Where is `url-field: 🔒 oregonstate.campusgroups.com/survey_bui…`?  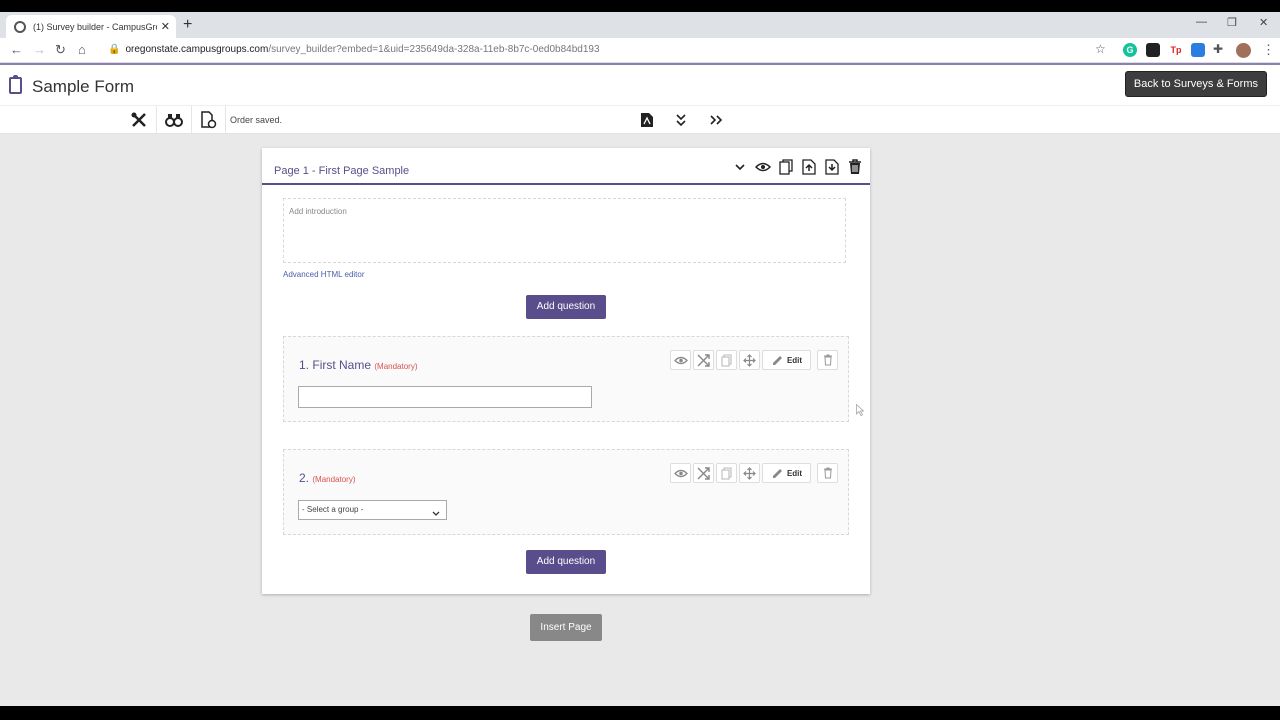 url-field: 🔒 oregonstate.campusgroups.com/survey_bui… is located at coordinates (354, 49).